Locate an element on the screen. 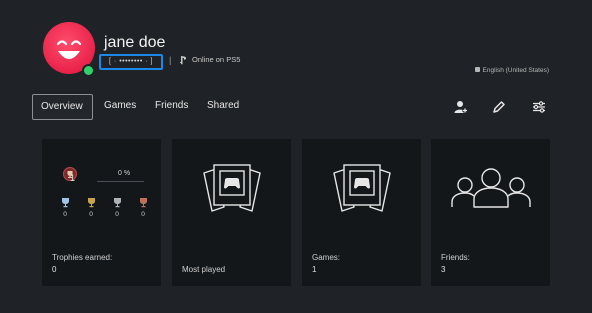  trophies-earned-value: 0 is located at coordinates (54, 269).